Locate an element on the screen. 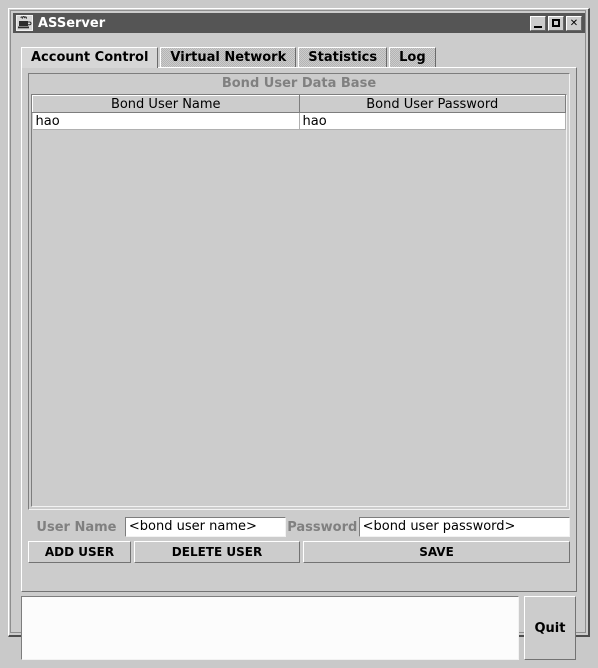 The width and height of the screenshot is (598, 668). column-header-username: Bond User Name is located at coordinates (166, 104).